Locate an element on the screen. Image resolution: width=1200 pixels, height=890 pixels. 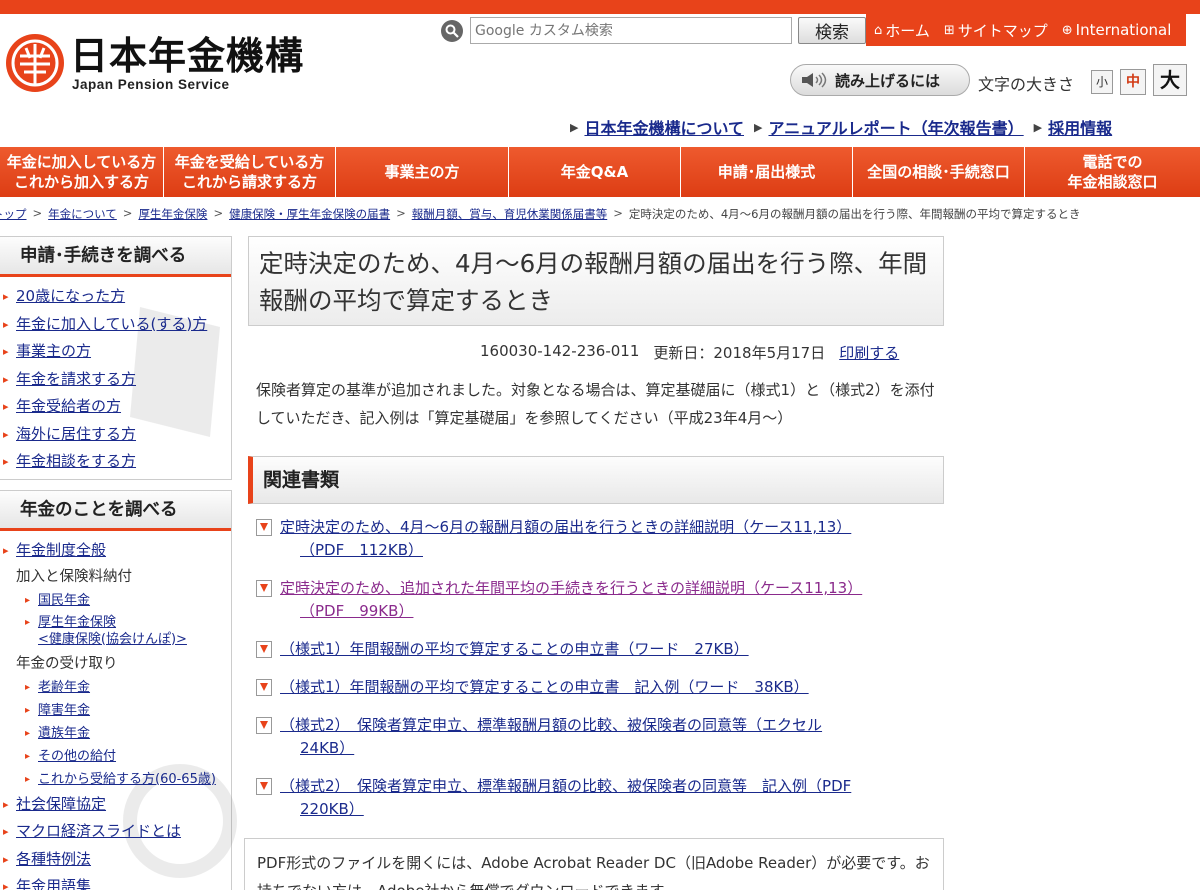
sidebar-item-macro-slide: マクロ経済スライドとは is located at coordinates (98, 831).